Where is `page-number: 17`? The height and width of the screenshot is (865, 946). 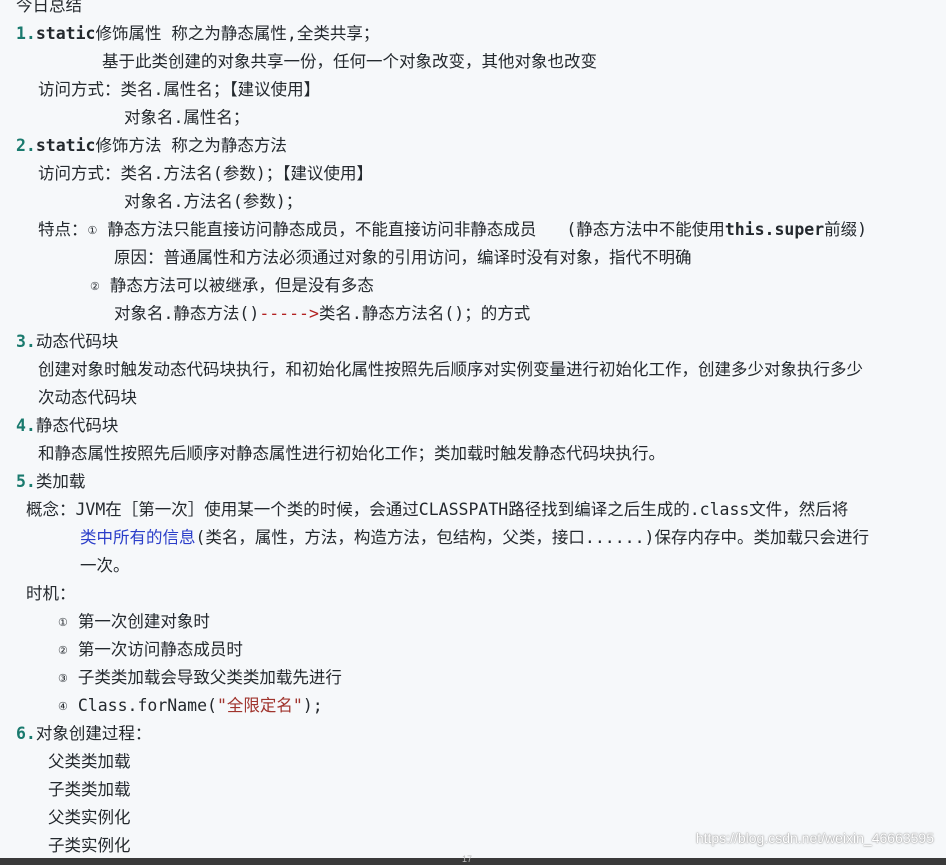
page-number: 17 is located at coordinates (467, 859).